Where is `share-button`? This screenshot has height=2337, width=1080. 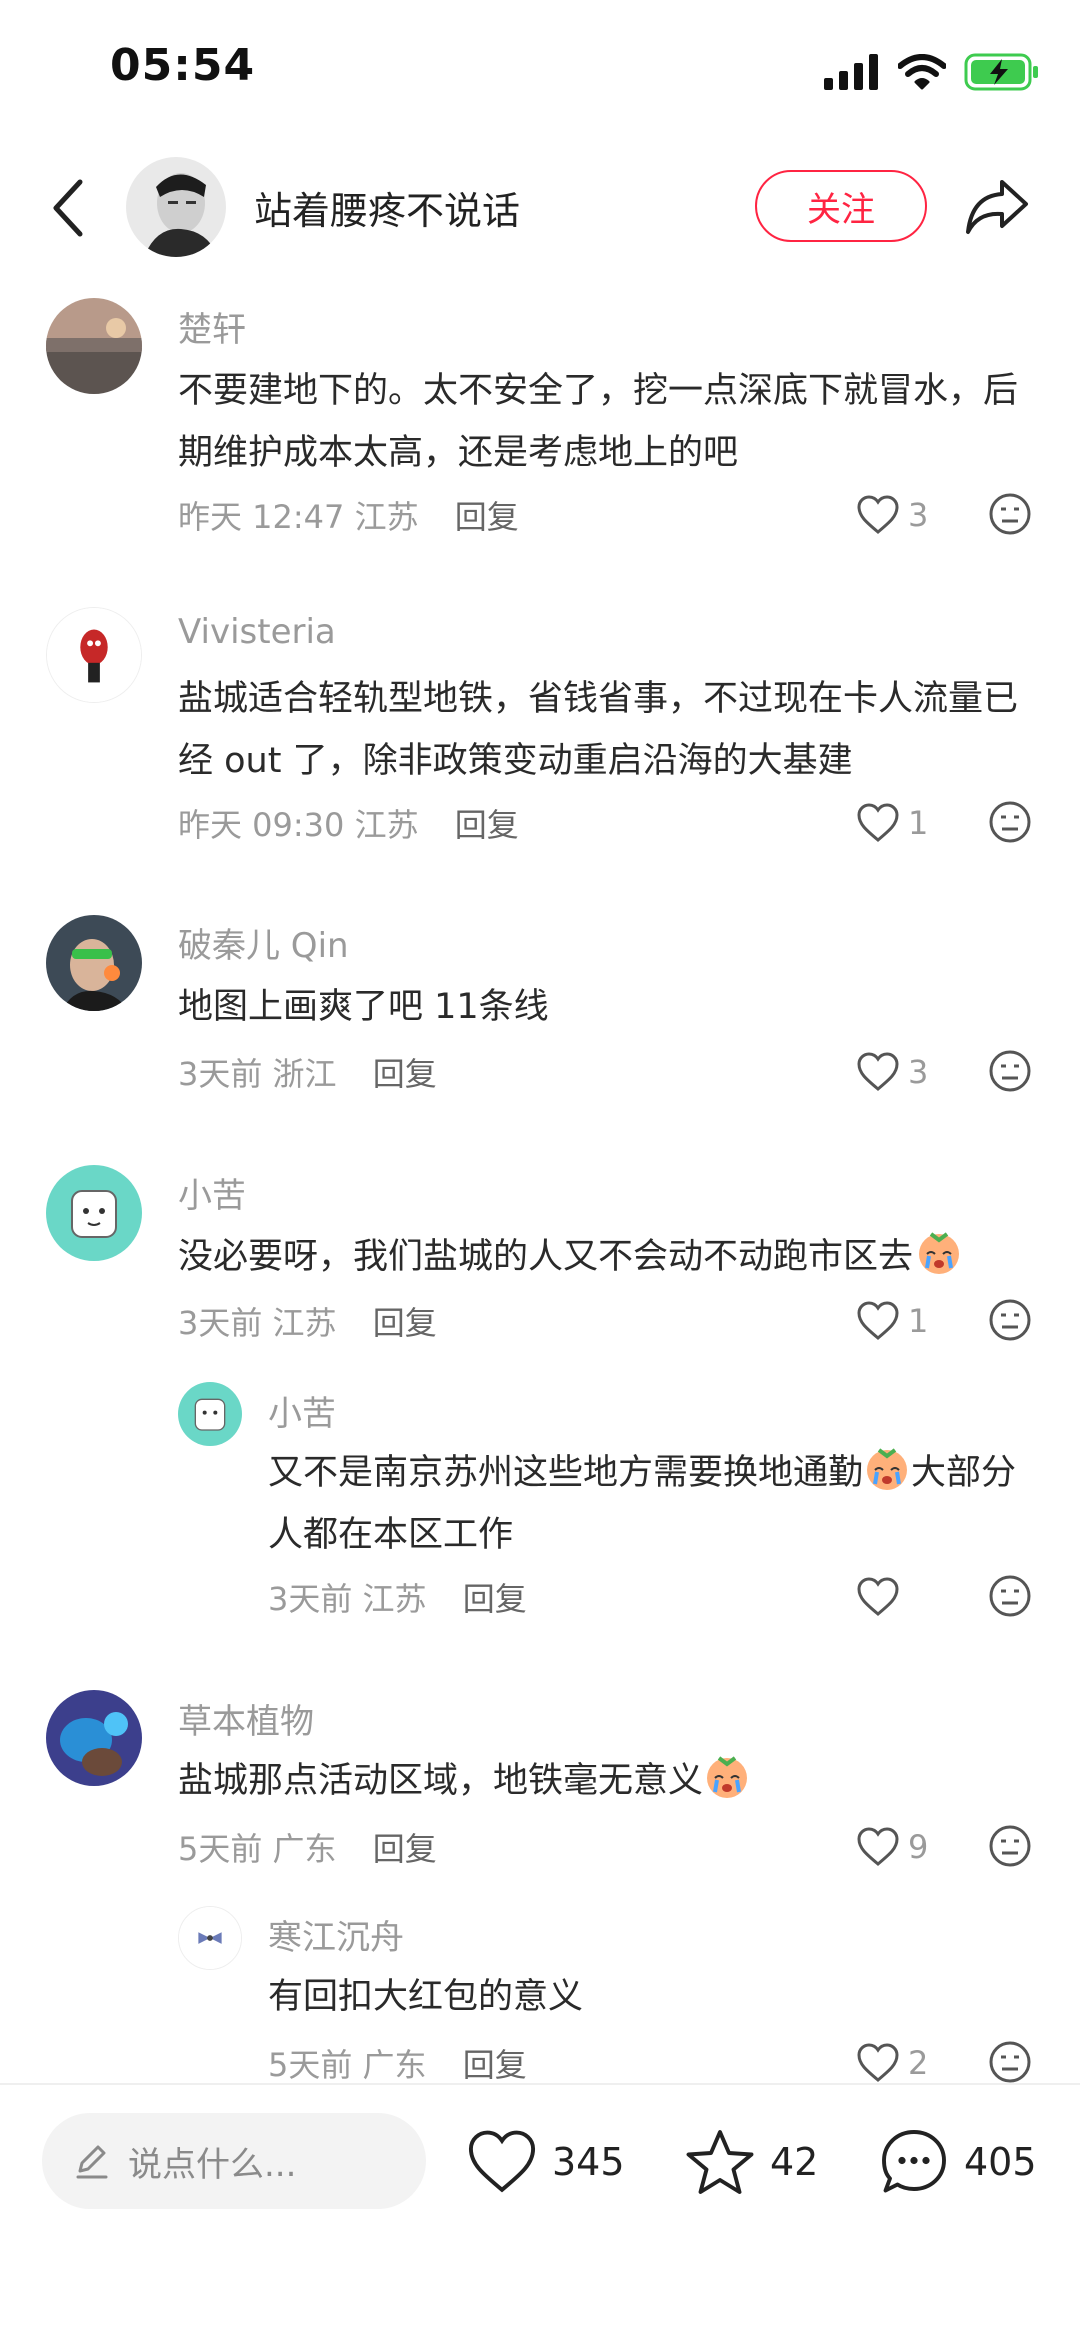 share-button is located at coordinates (997, 206).